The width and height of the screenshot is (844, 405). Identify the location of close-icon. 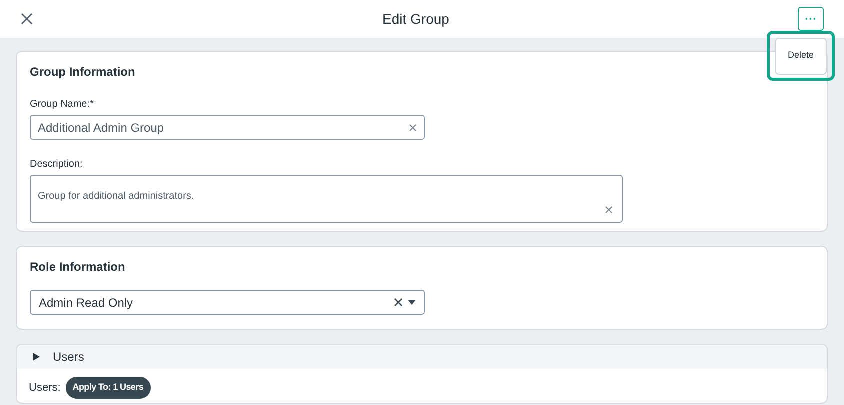
(27, 19).